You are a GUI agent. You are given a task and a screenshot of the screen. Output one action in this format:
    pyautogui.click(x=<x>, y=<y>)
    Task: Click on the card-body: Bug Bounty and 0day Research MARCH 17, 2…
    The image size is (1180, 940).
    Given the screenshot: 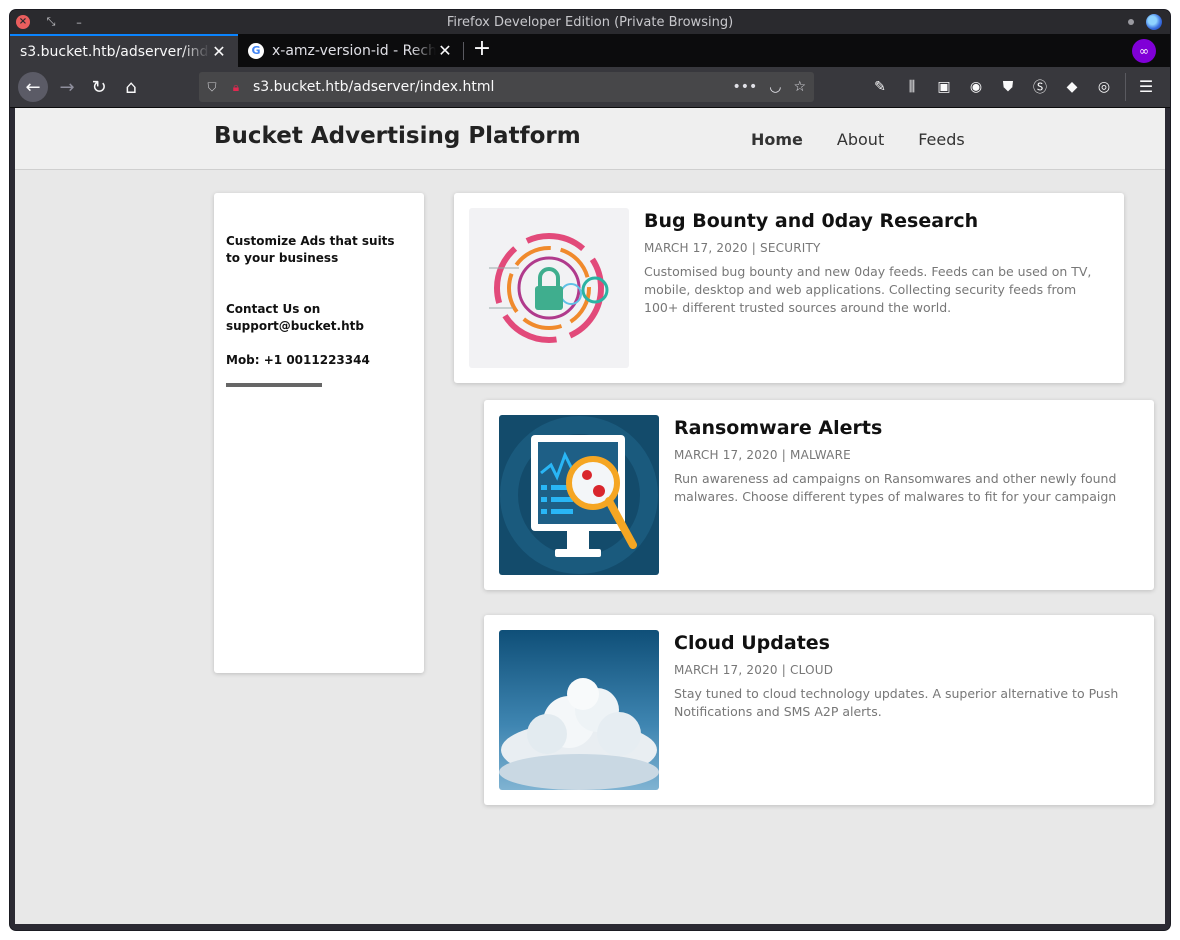 What is the action you would take?
    pyautogui.click(x=877, y=263)
    